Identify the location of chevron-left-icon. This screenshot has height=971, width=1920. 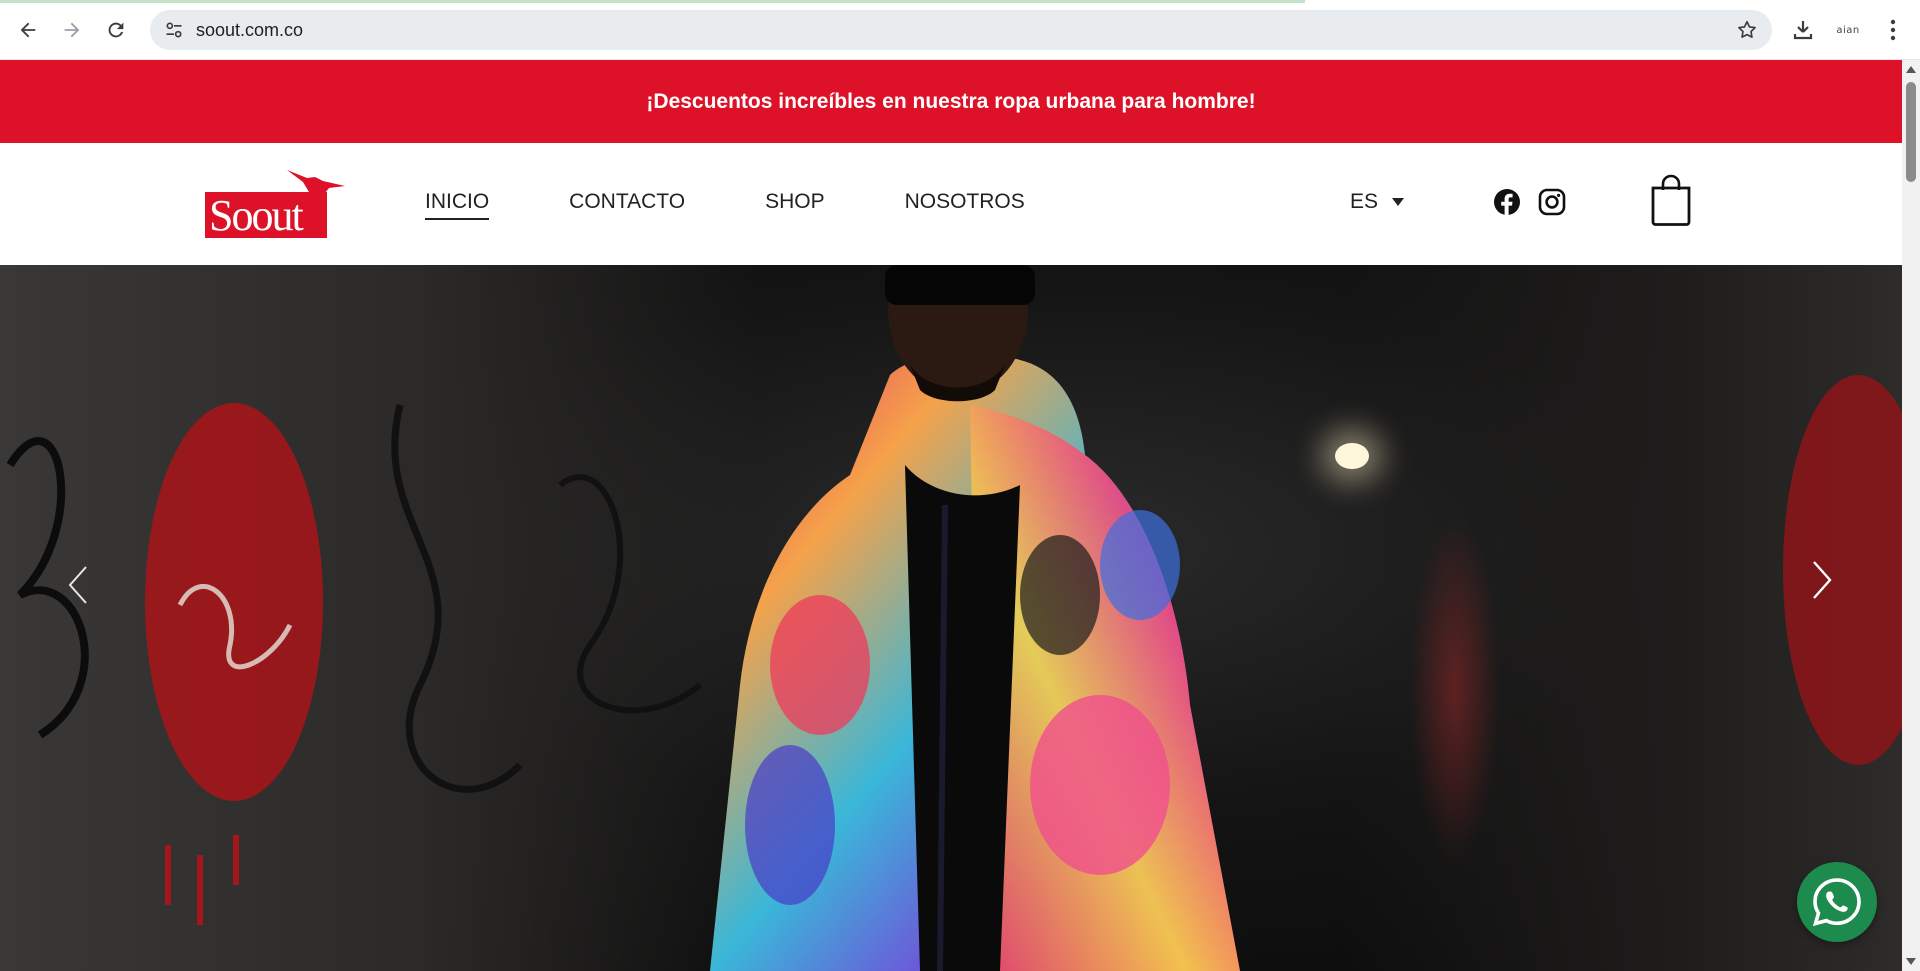
(77, 585).